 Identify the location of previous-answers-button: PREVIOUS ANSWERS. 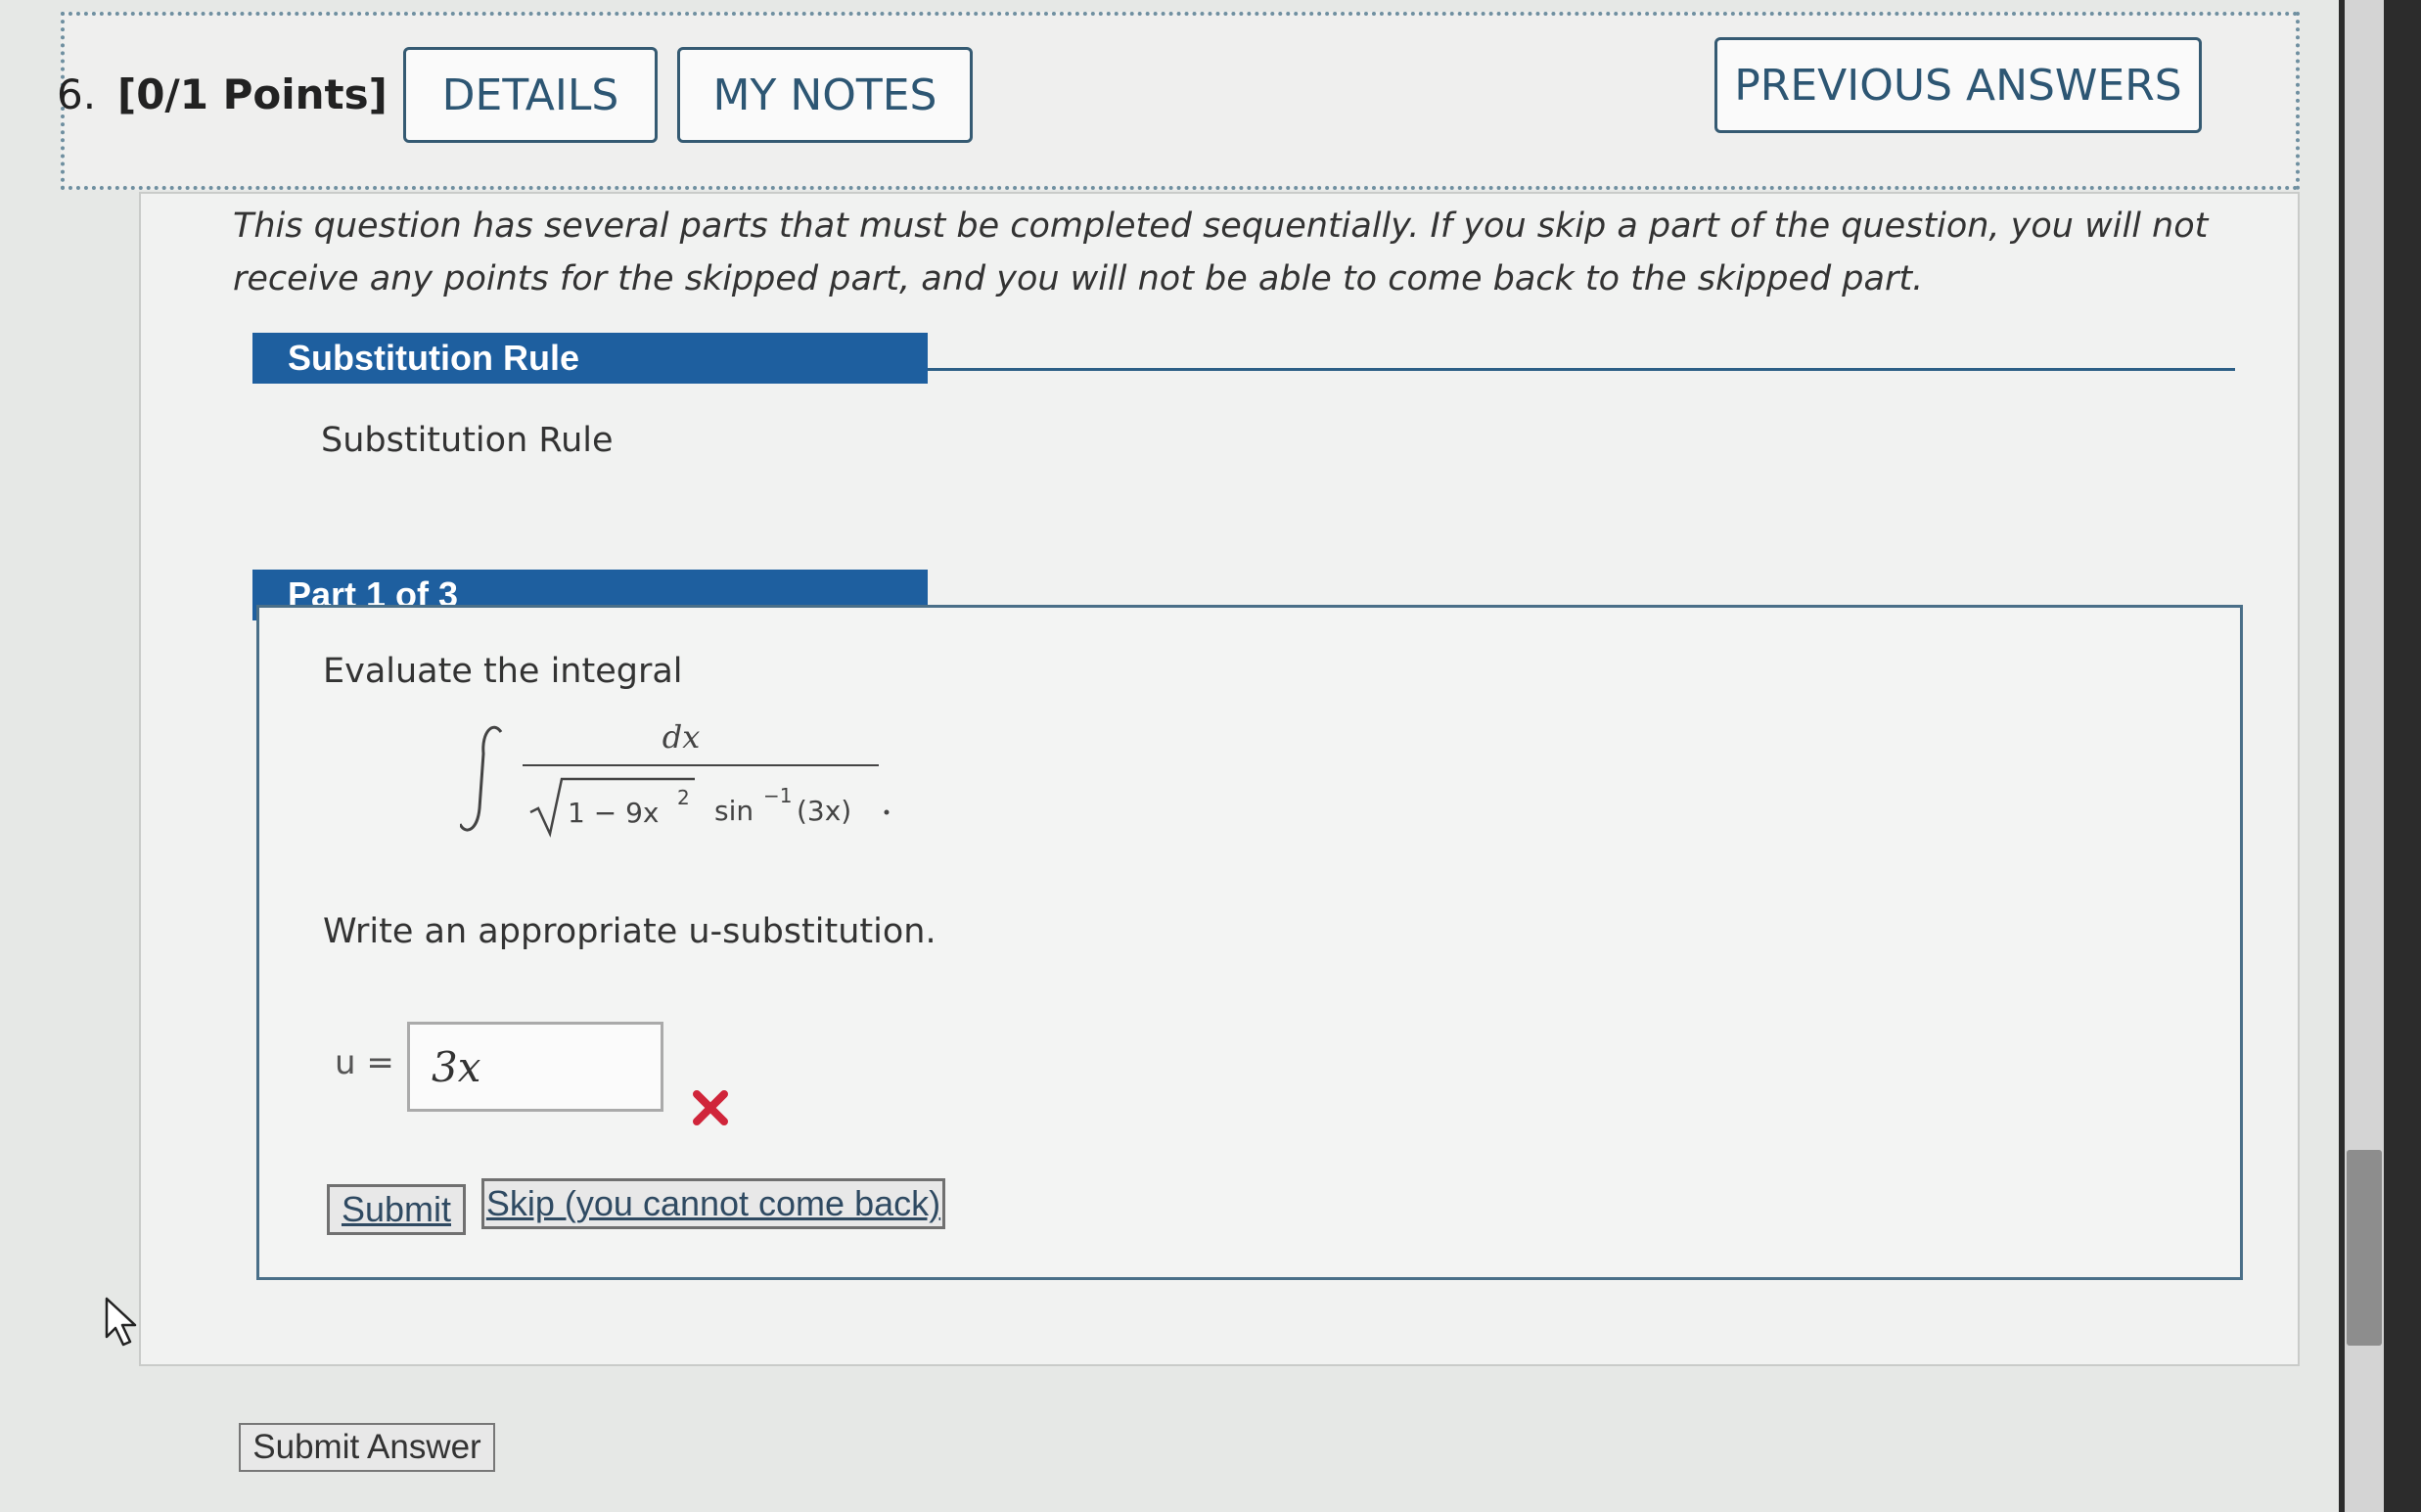
(1958, 85).